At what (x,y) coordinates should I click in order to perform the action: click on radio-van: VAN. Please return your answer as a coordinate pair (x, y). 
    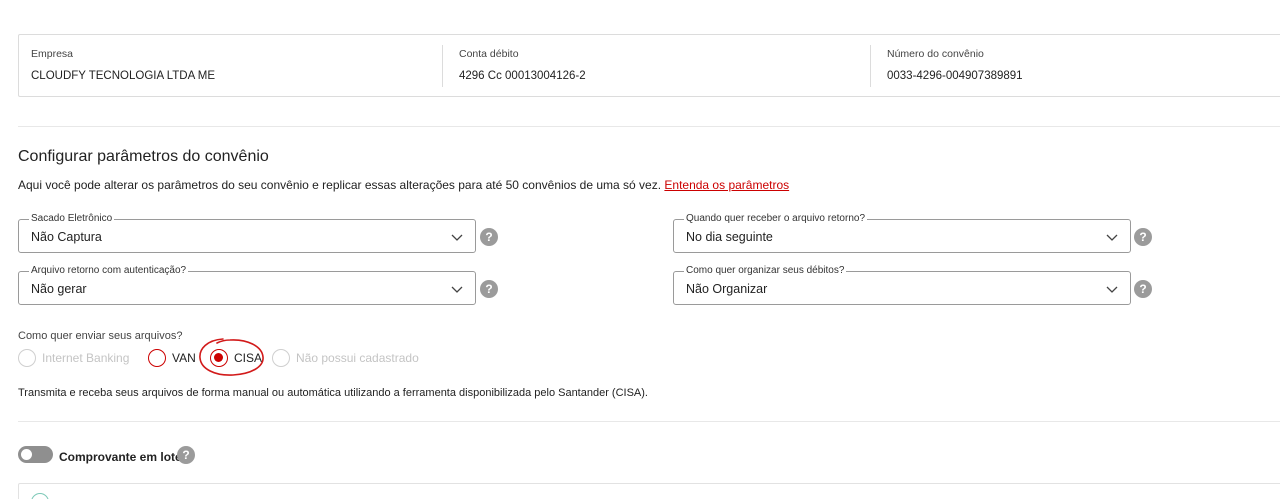
    Looking at the image, I should click on (172, 358).